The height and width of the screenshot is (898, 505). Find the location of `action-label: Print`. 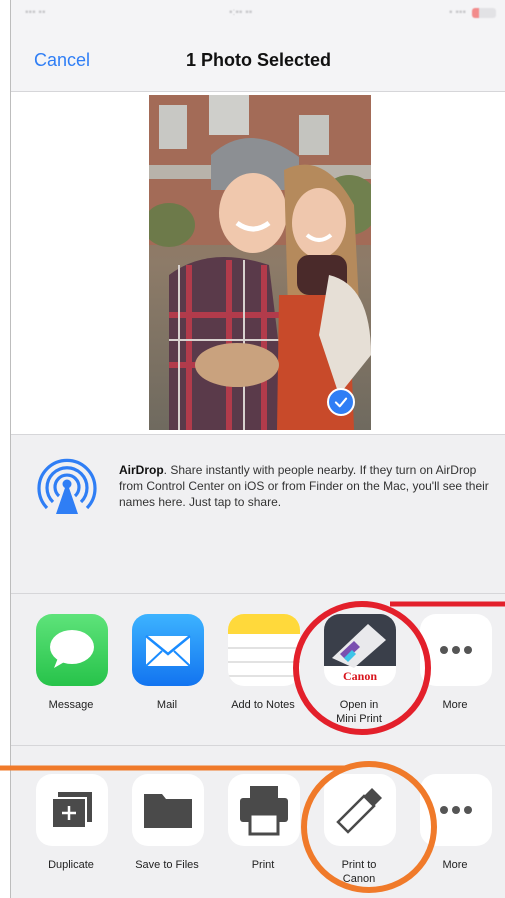

action-label: Print is located at coordinates (263, 865).